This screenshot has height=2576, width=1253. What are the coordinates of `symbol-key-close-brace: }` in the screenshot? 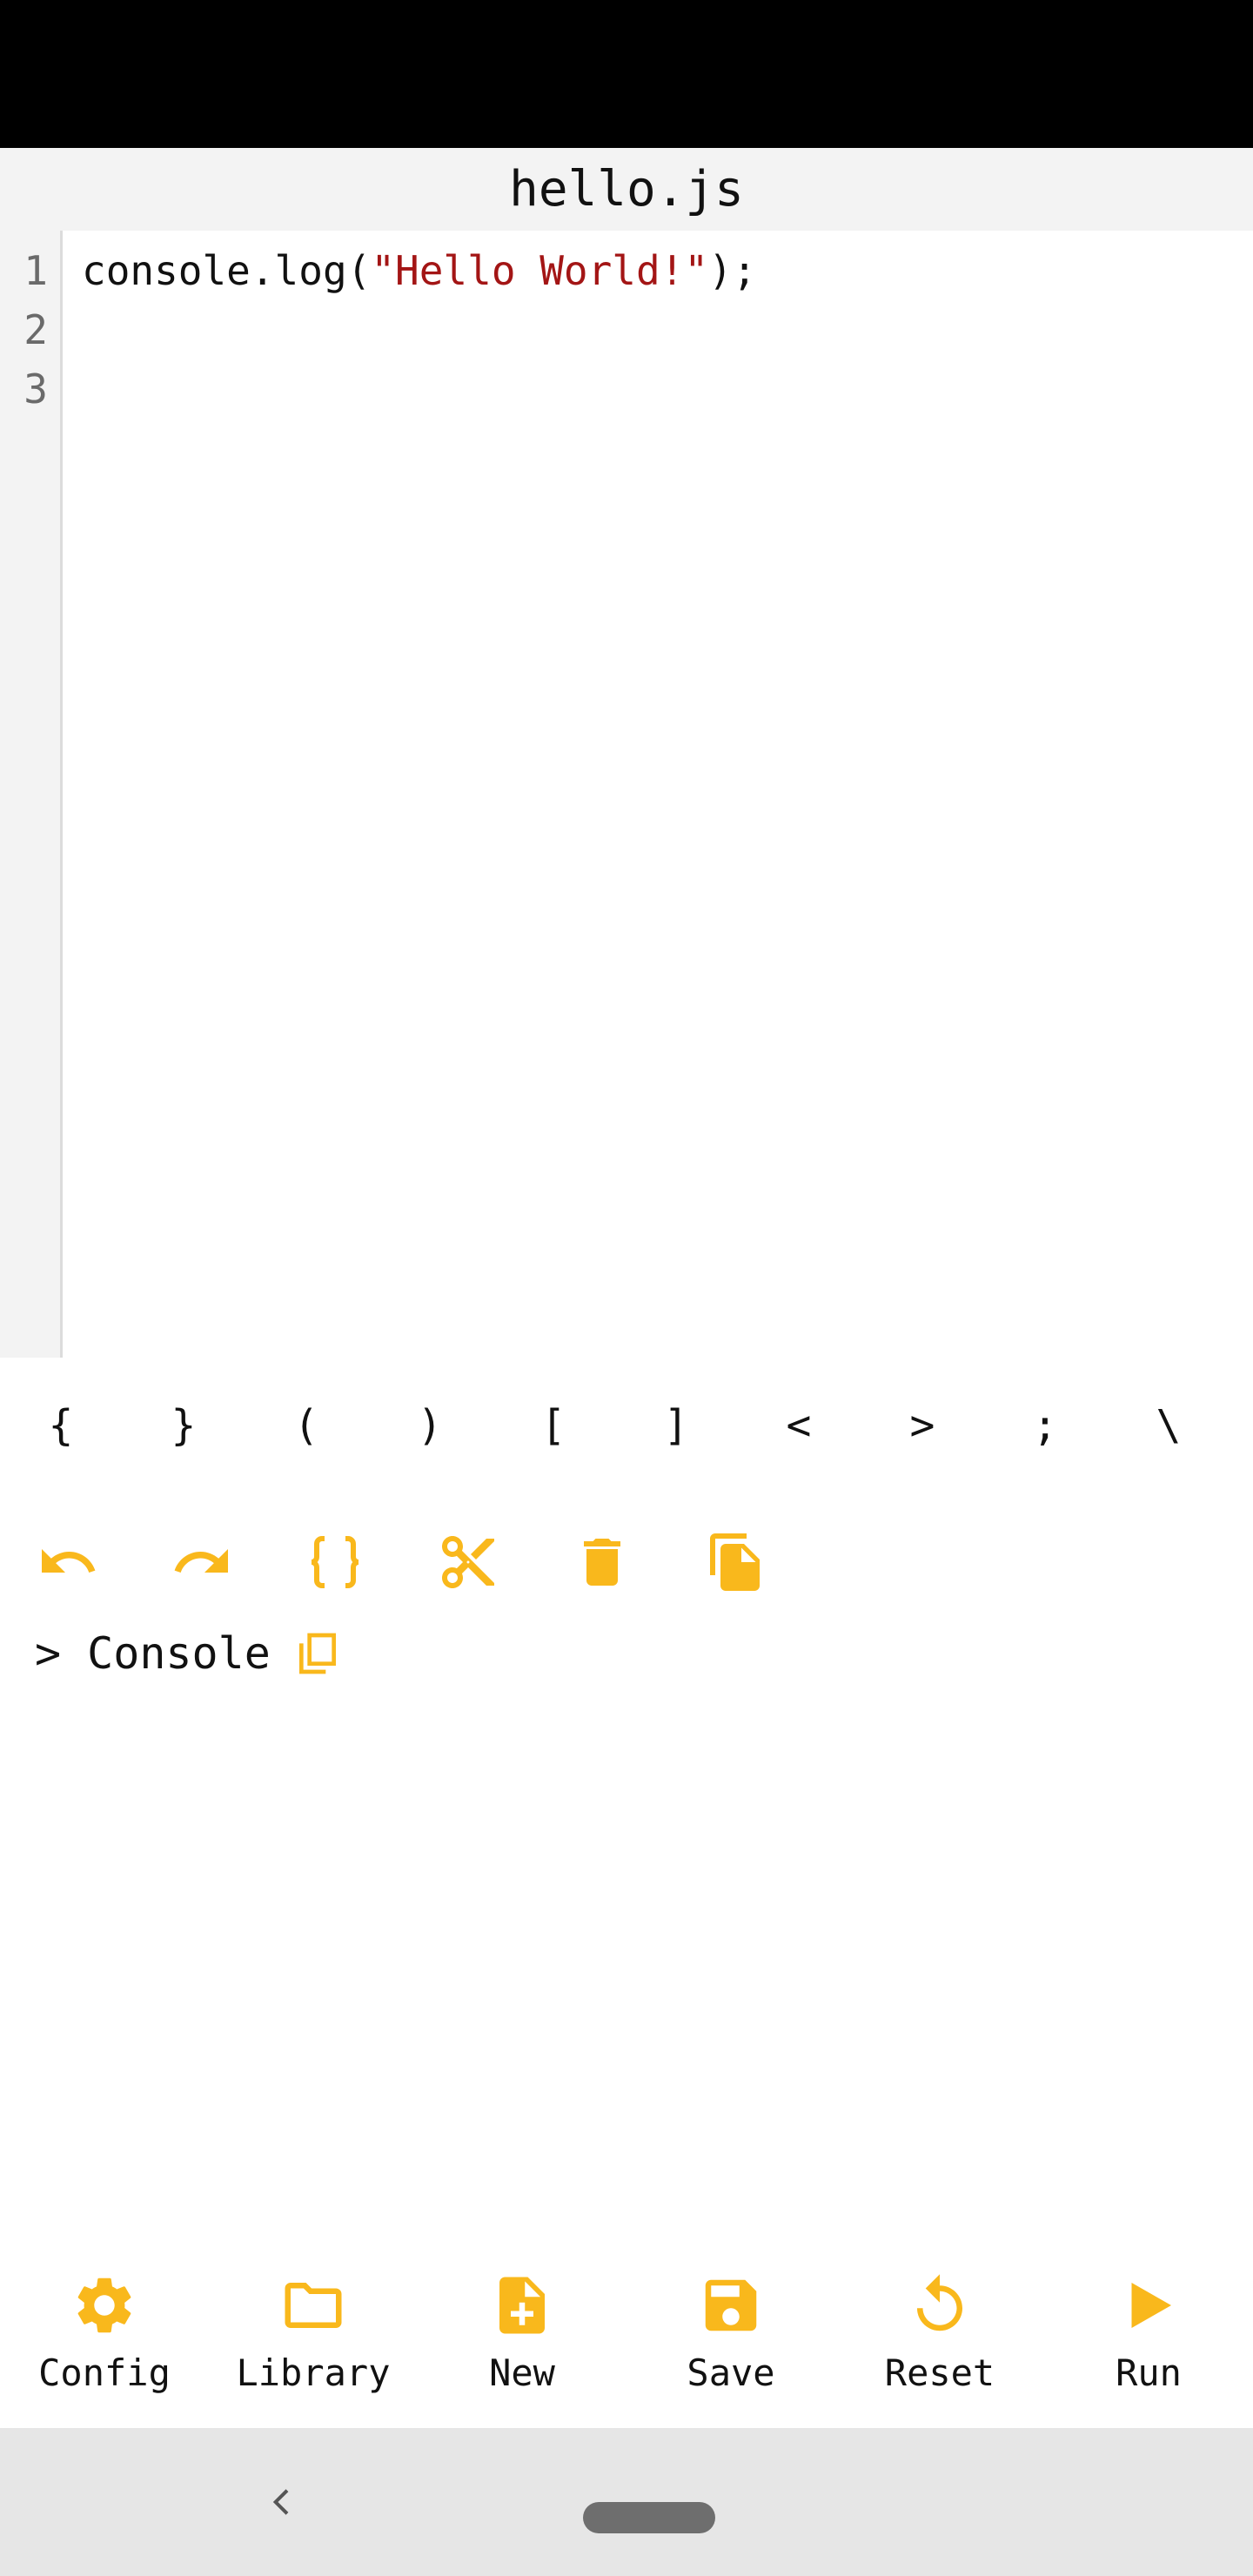 It's located at (183, 1425).